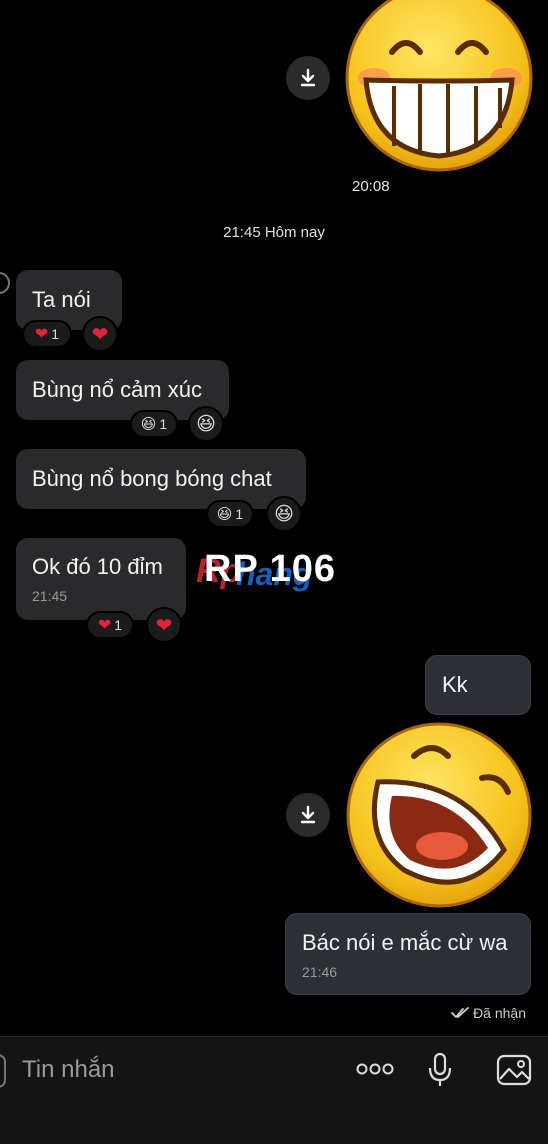 This screenshot has height=1144, width=548. Describe the element at coordinates (61, 299) in the screenshot. I see `message-text: Ta nói` at that location.